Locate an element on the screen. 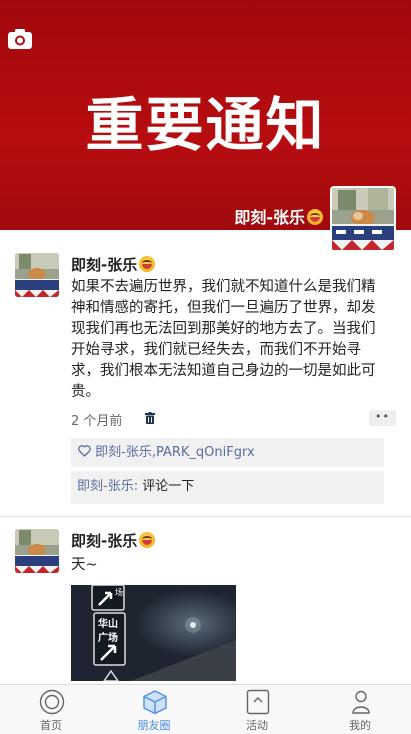  likes-list: 即刻-张乐,PARK_qOniFgrx is located at coordinates (227, 452).